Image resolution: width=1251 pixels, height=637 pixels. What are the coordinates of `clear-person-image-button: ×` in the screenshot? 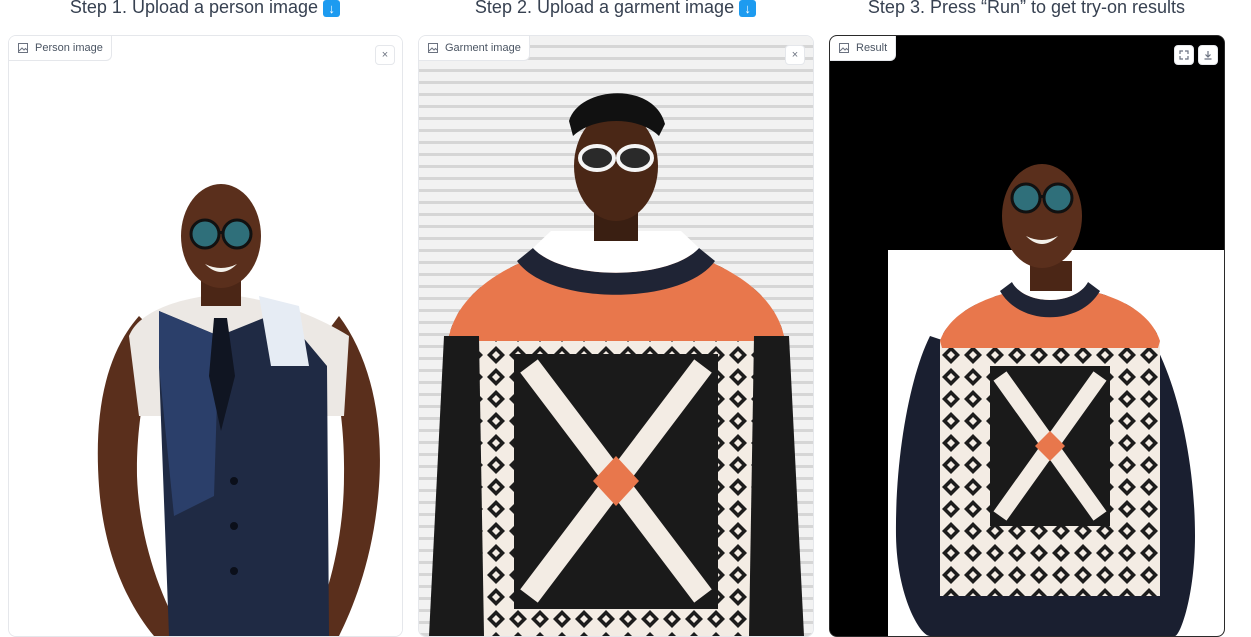 It's located at (385, 55).